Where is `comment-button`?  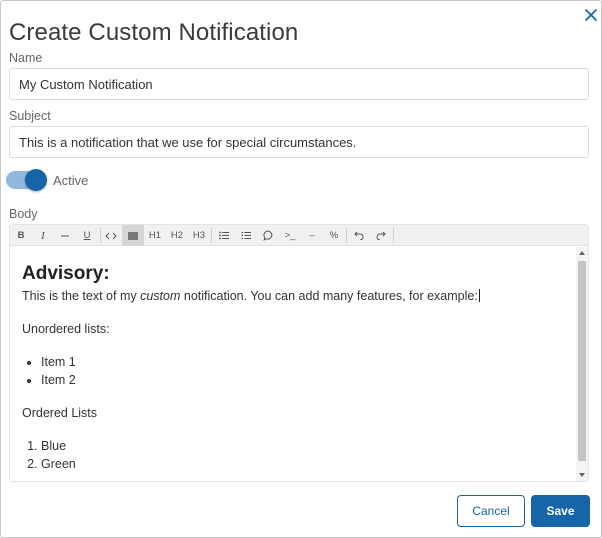
comment-button is located at coordinates (268, 235).